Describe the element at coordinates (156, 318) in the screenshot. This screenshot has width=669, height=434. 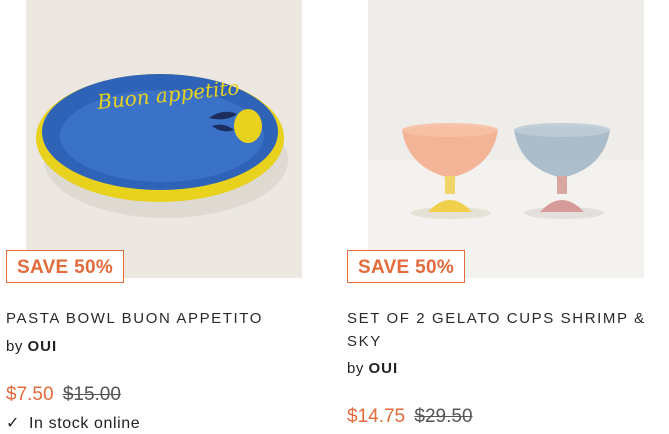
I see `product-title: PASTA BOWL BUON APPETITO` at that location.